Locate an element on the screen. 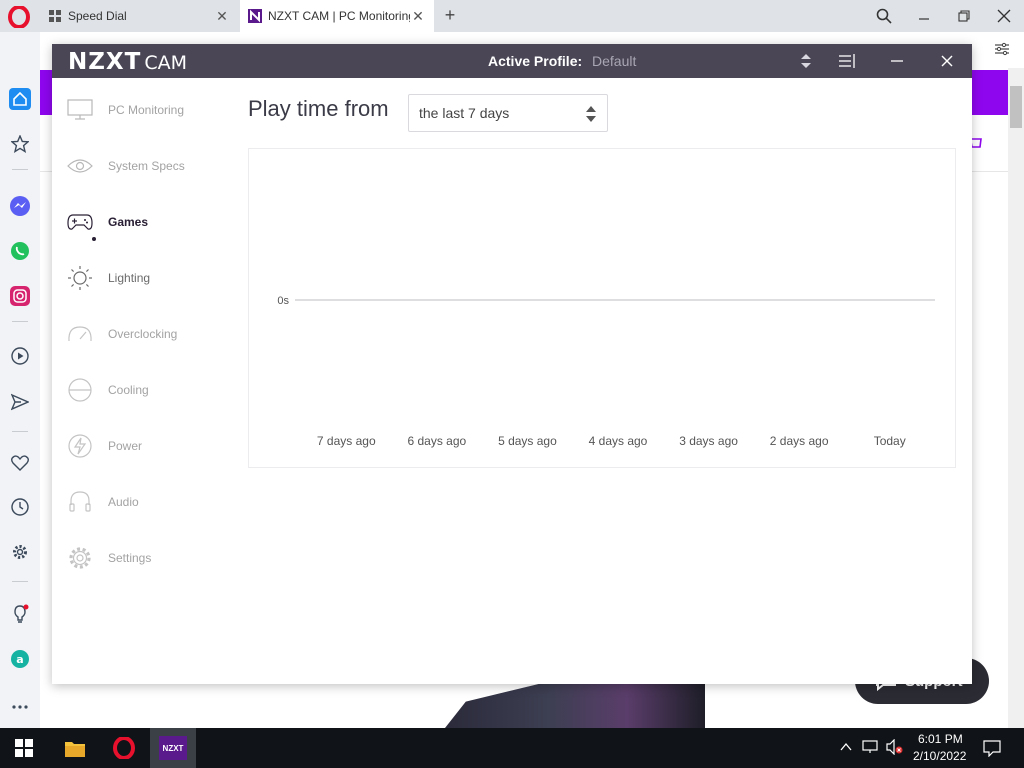  nzxt-taskbar-button: NZXT is located at coordinates (173, 748).